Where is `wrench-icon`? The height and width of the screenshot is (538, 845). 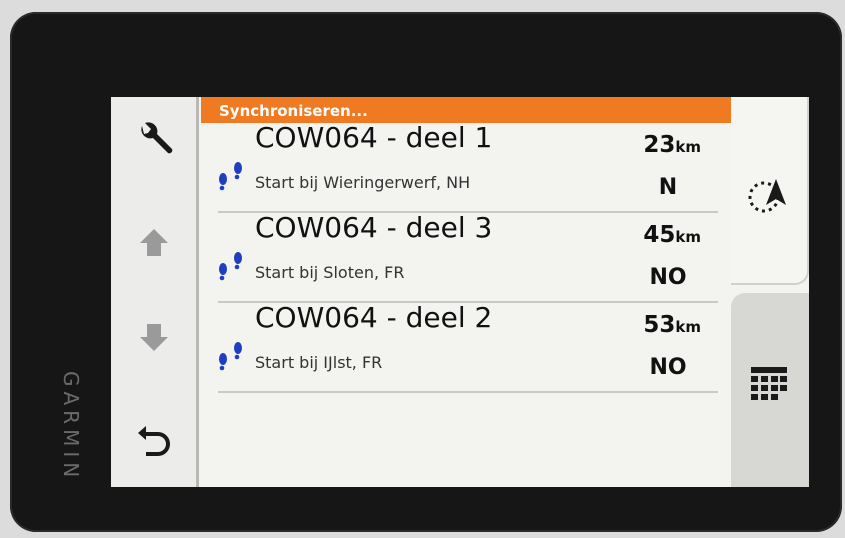 wrench-icon is located at coordinates (156, 138).